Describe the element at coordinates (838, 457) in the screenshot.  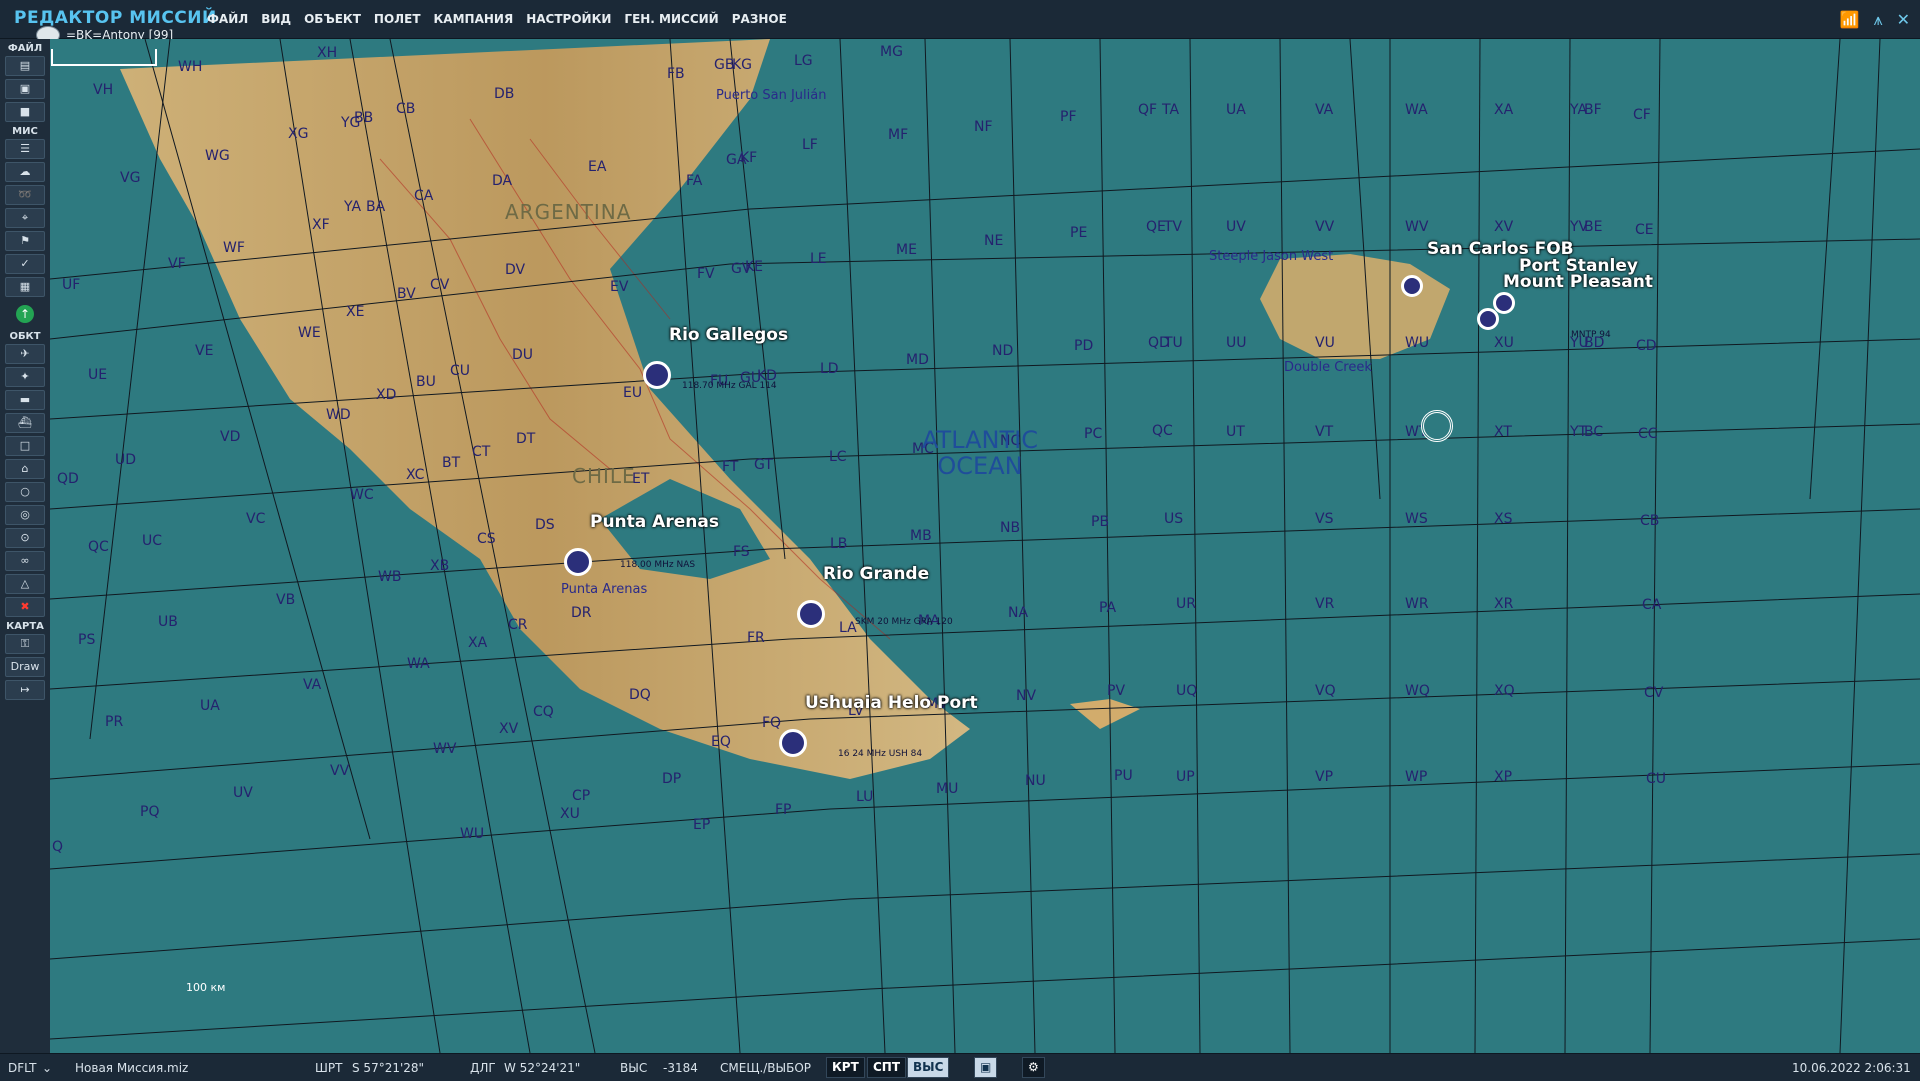
I see `grid-square-label: LC` at that location.